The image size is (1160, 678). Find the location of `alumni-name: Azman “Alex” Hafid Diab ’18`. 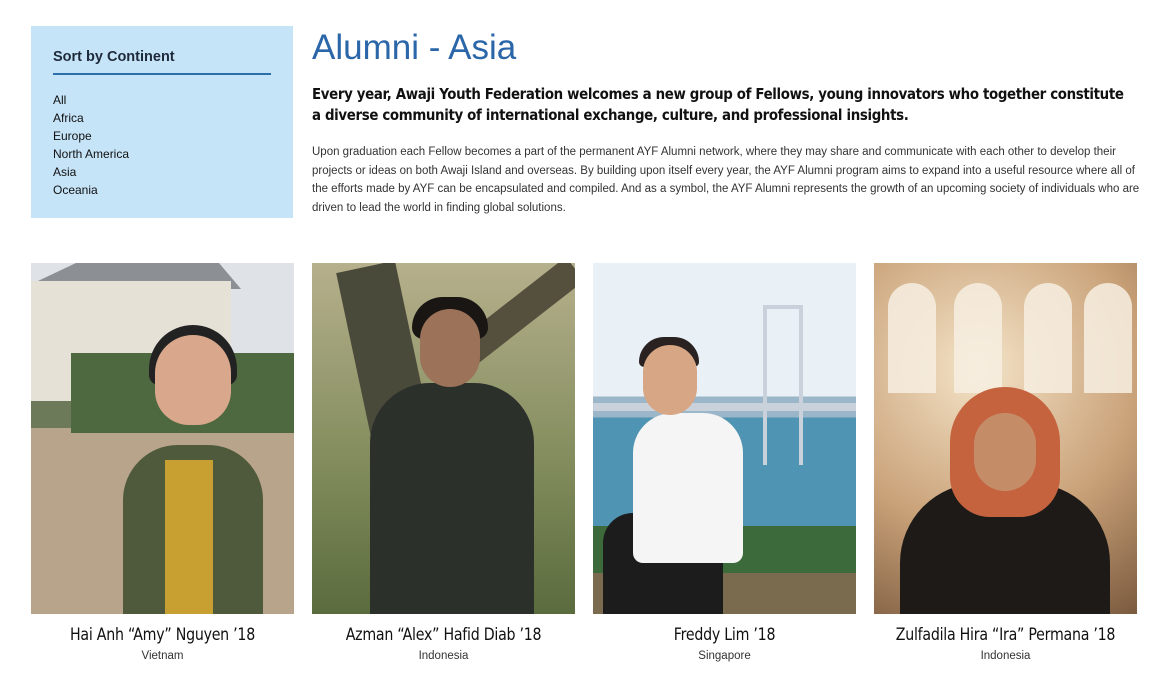

alumni-name: Azman “Alex” Hafid Diab ’18 is located at coordinates (443, 634).